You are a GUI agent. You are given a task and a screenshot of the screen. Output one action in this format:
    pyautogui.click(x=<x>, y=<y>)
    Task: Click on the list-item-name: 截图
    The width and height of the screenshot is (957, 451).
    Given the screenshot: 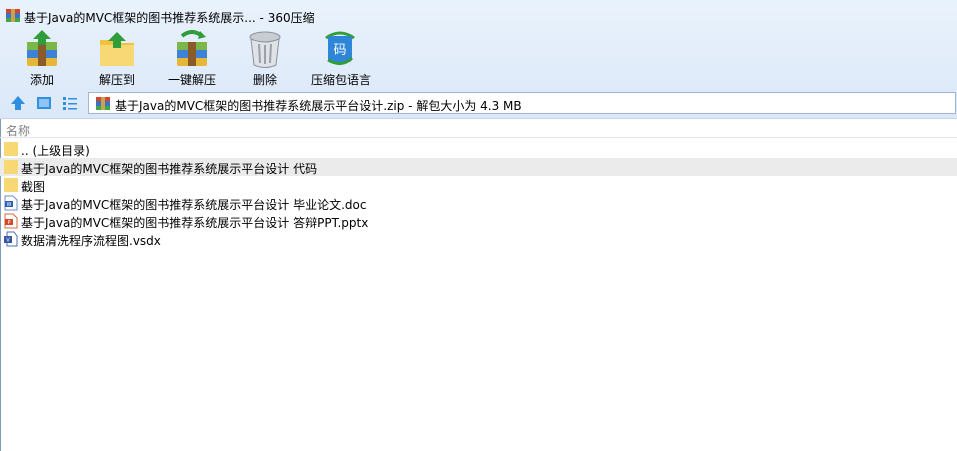 What is the action you would take?
    pyautogui.click(x=33, y=187)
    